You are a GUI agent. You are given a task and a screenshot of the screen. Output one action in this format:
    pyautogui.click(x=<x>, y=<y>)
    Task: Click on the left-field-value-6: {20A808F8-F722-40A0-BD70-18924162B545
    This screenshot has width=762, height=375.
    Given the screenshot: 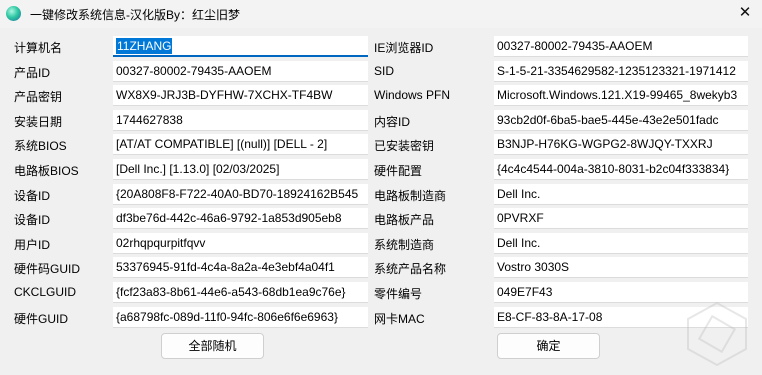 What is the action you would take?
    pyautogui.click(x=237, y=194)
    